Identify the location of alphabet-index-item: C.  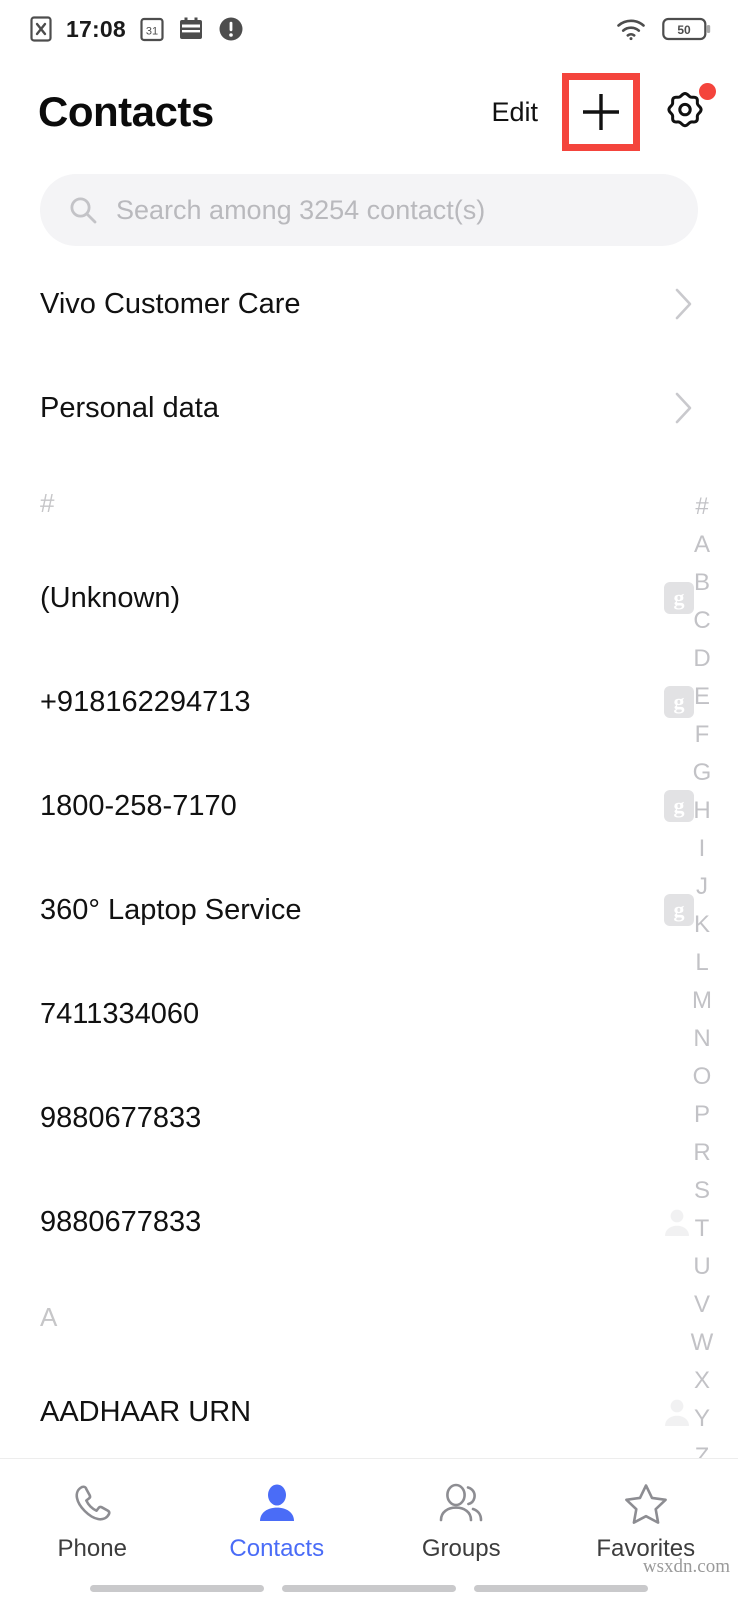
(702, 621).